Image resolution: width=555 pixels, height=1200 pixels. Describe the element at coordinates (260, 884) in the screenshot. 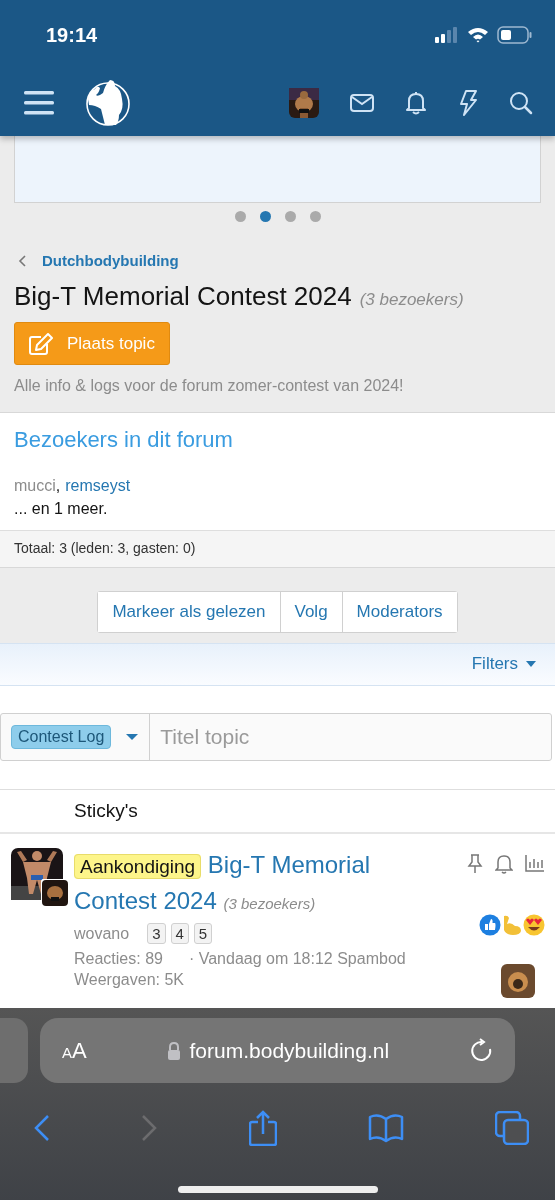

I see `thread-title-link: Aankondiging Big-T Memorial Contest 2024 (3 bezoekers)` at that location.